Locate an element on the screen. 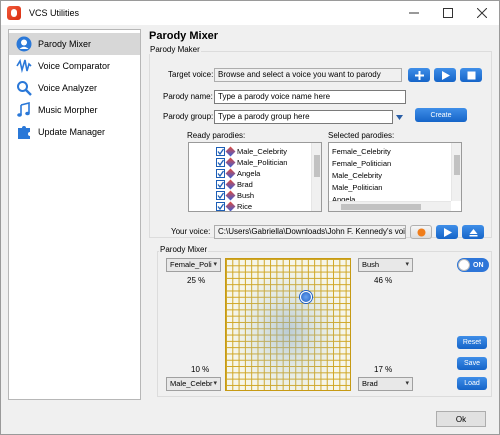 This screenshot has height=435, width=500. list-item-label: Bush is located at coordinates (246, 195).